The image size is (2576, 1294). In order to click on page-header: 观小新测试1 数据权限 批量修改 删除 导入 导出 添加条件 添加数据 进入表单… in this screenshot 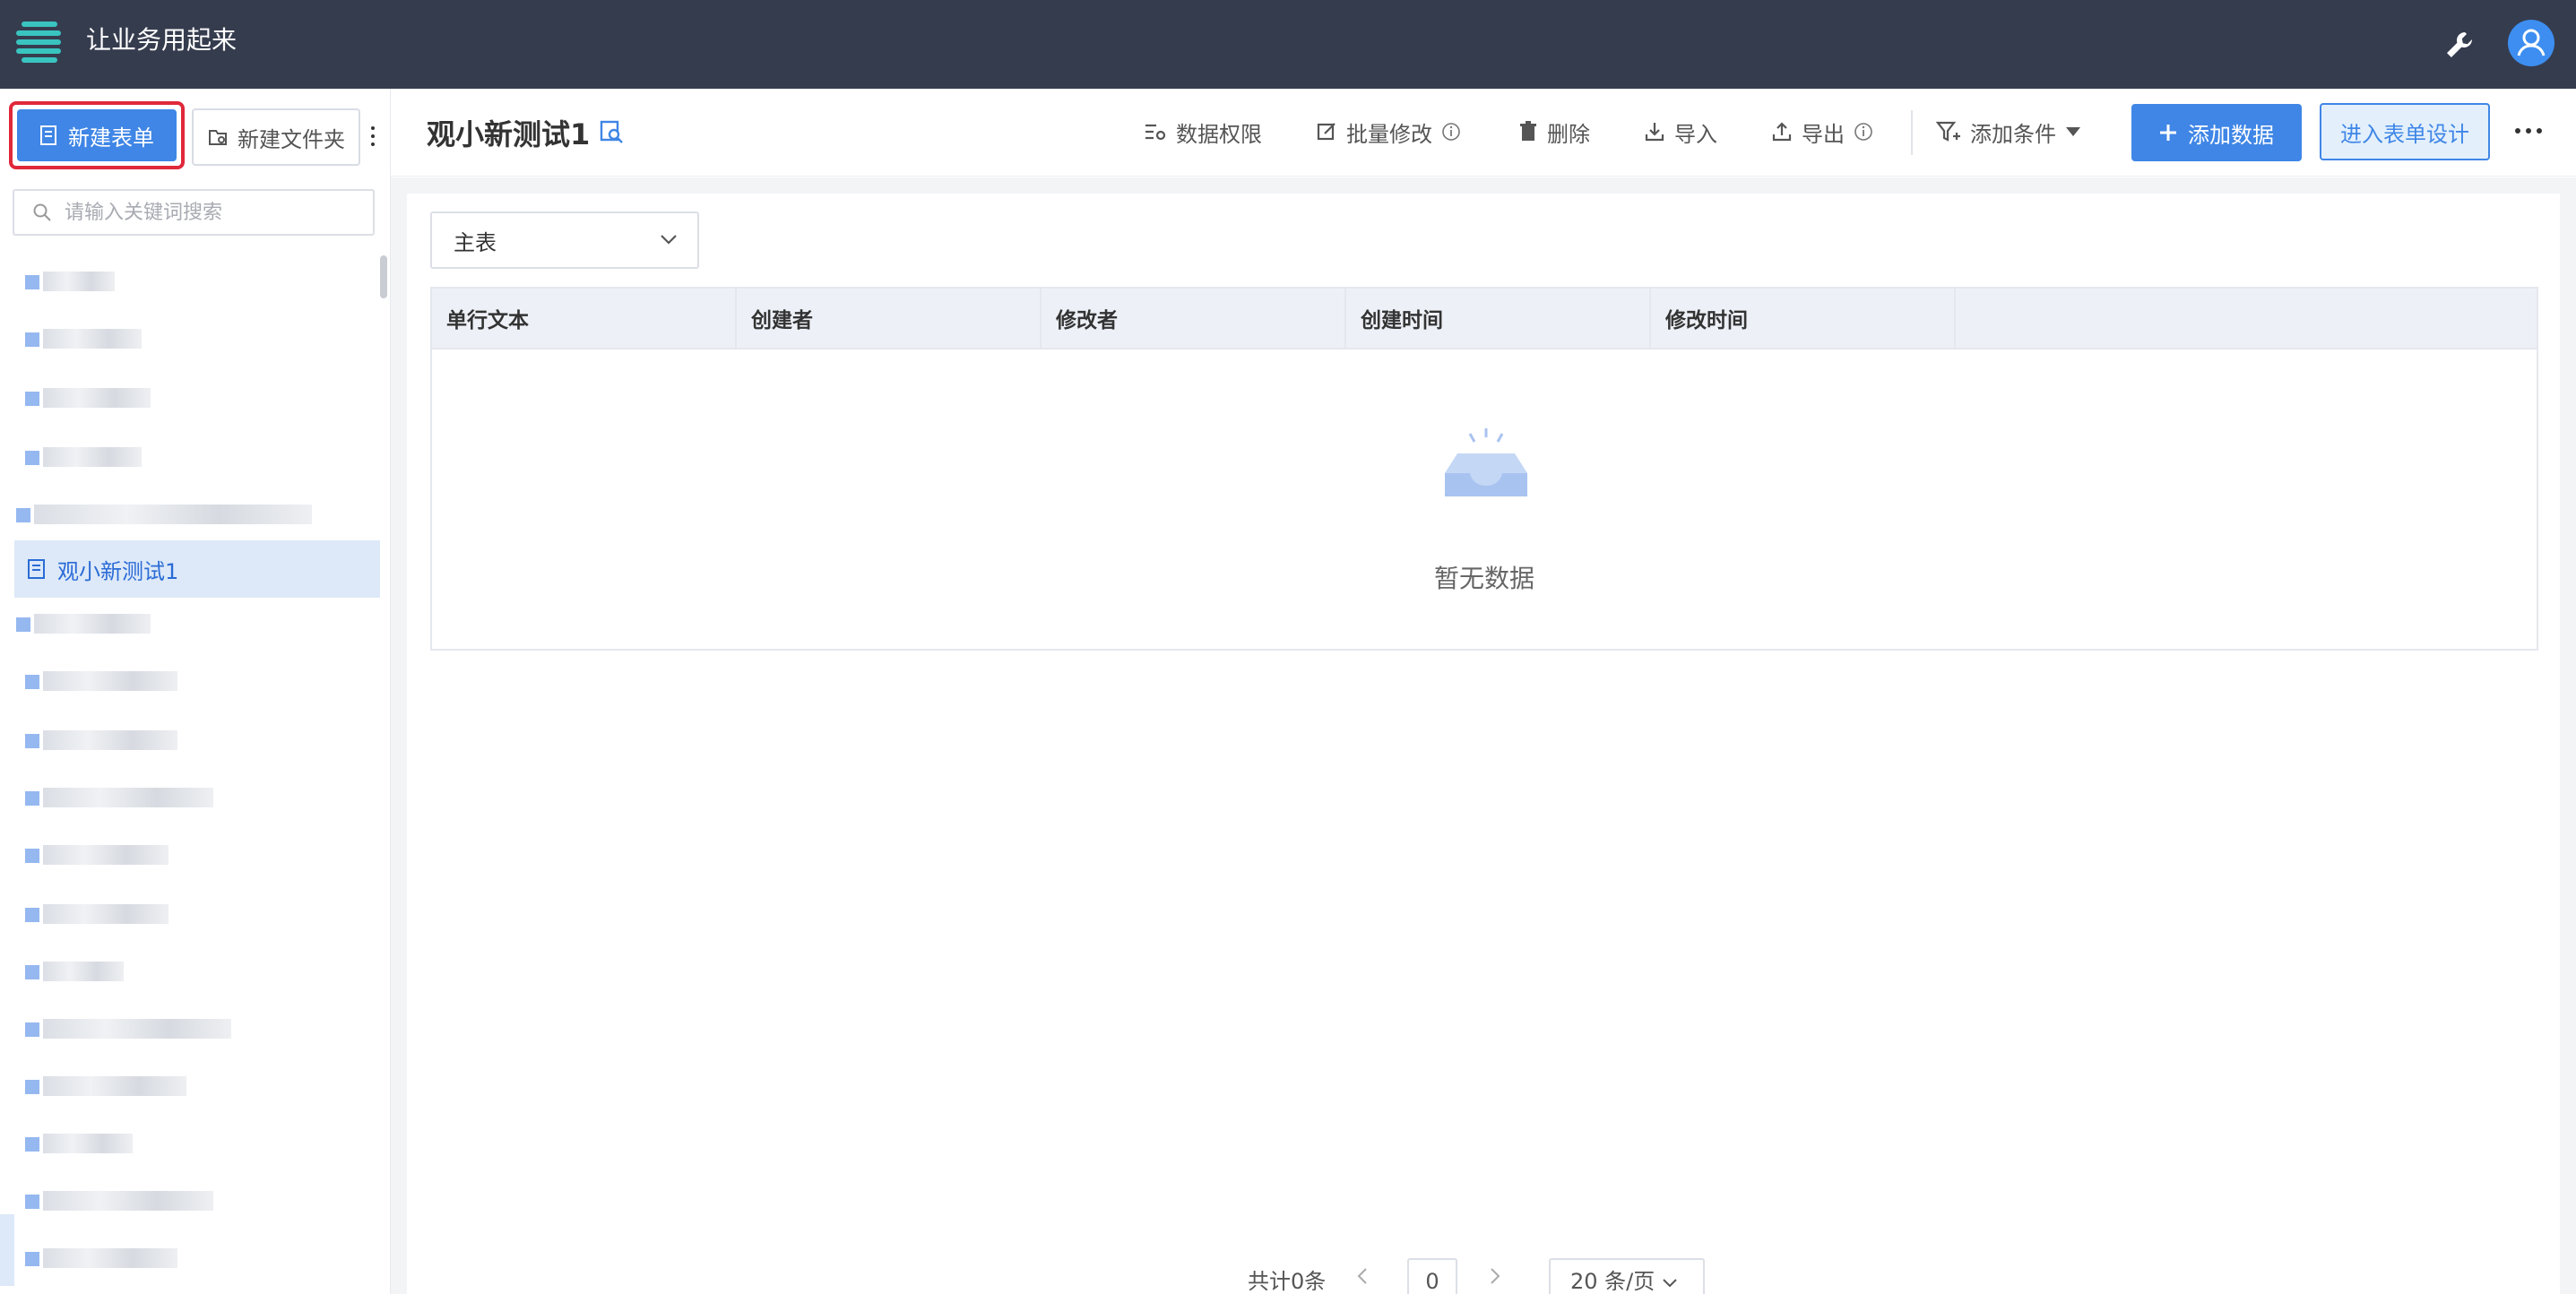, I will do `click(1483, 133)`.